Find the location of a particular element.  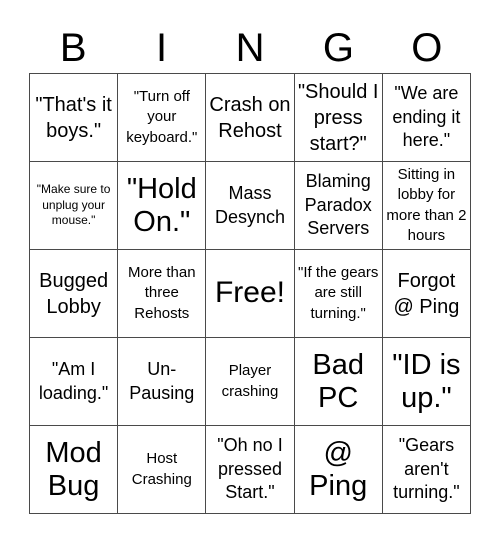

cell-text: Forgot @ Ping is located at coordinates (426, 293).